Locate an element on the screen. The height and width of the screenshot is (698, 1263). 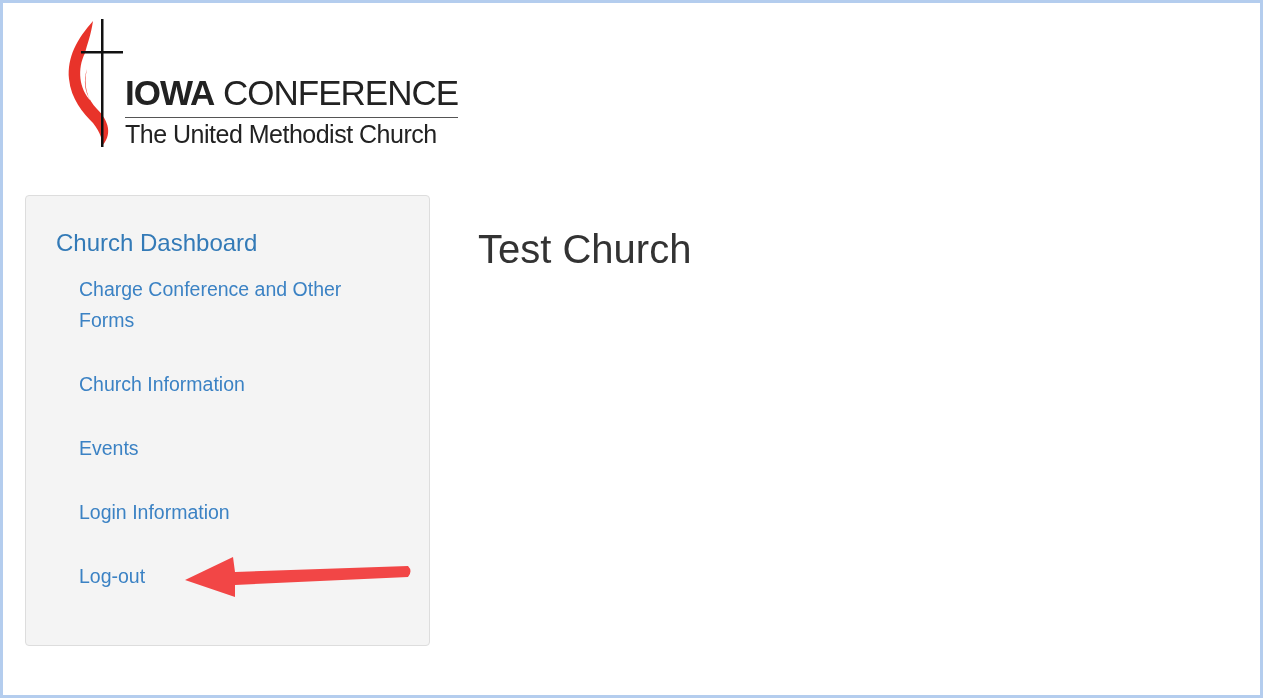
sidebar-heading-link: Church Dashboard is located at coordinates (157, 243).